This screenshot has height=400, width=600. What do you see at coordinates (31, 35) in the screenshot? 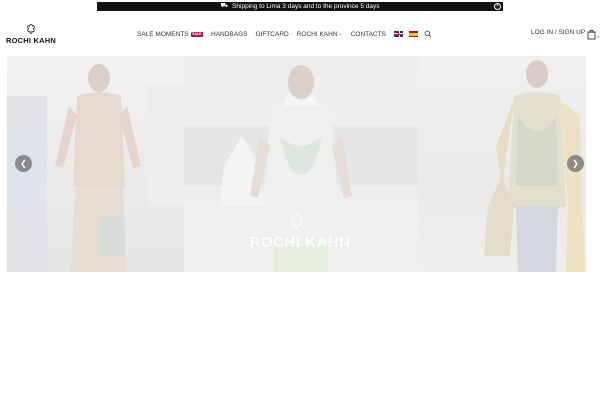
I see `brand-logo: ROCHI KAHN` at bounding box center [31, 35].